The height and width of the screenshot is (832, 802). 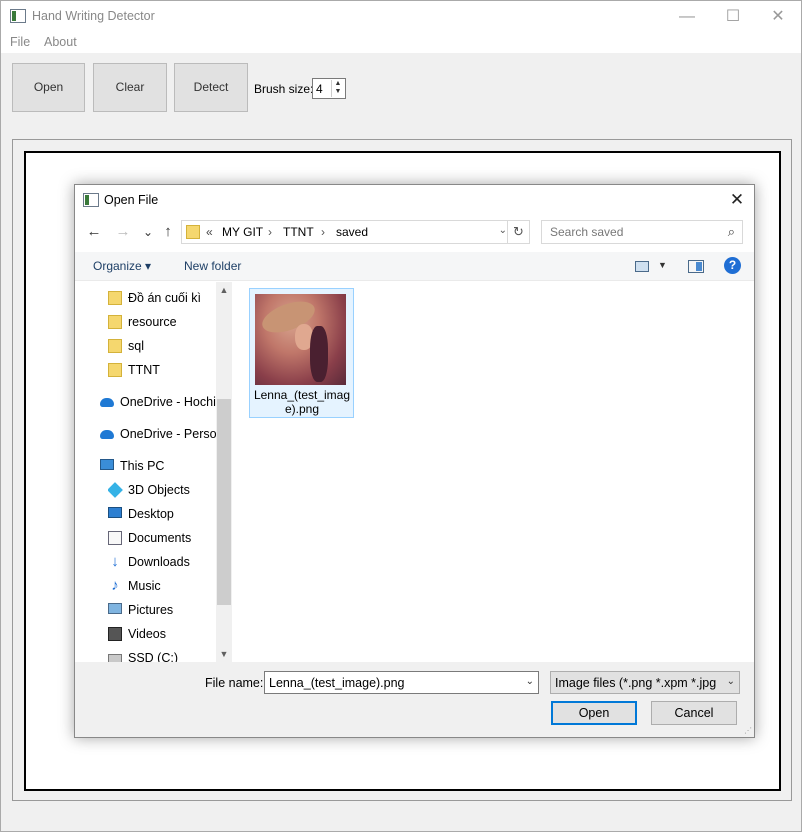 I want to click on address-dropdown-icon: ⌄, so click(x=503, y=230).